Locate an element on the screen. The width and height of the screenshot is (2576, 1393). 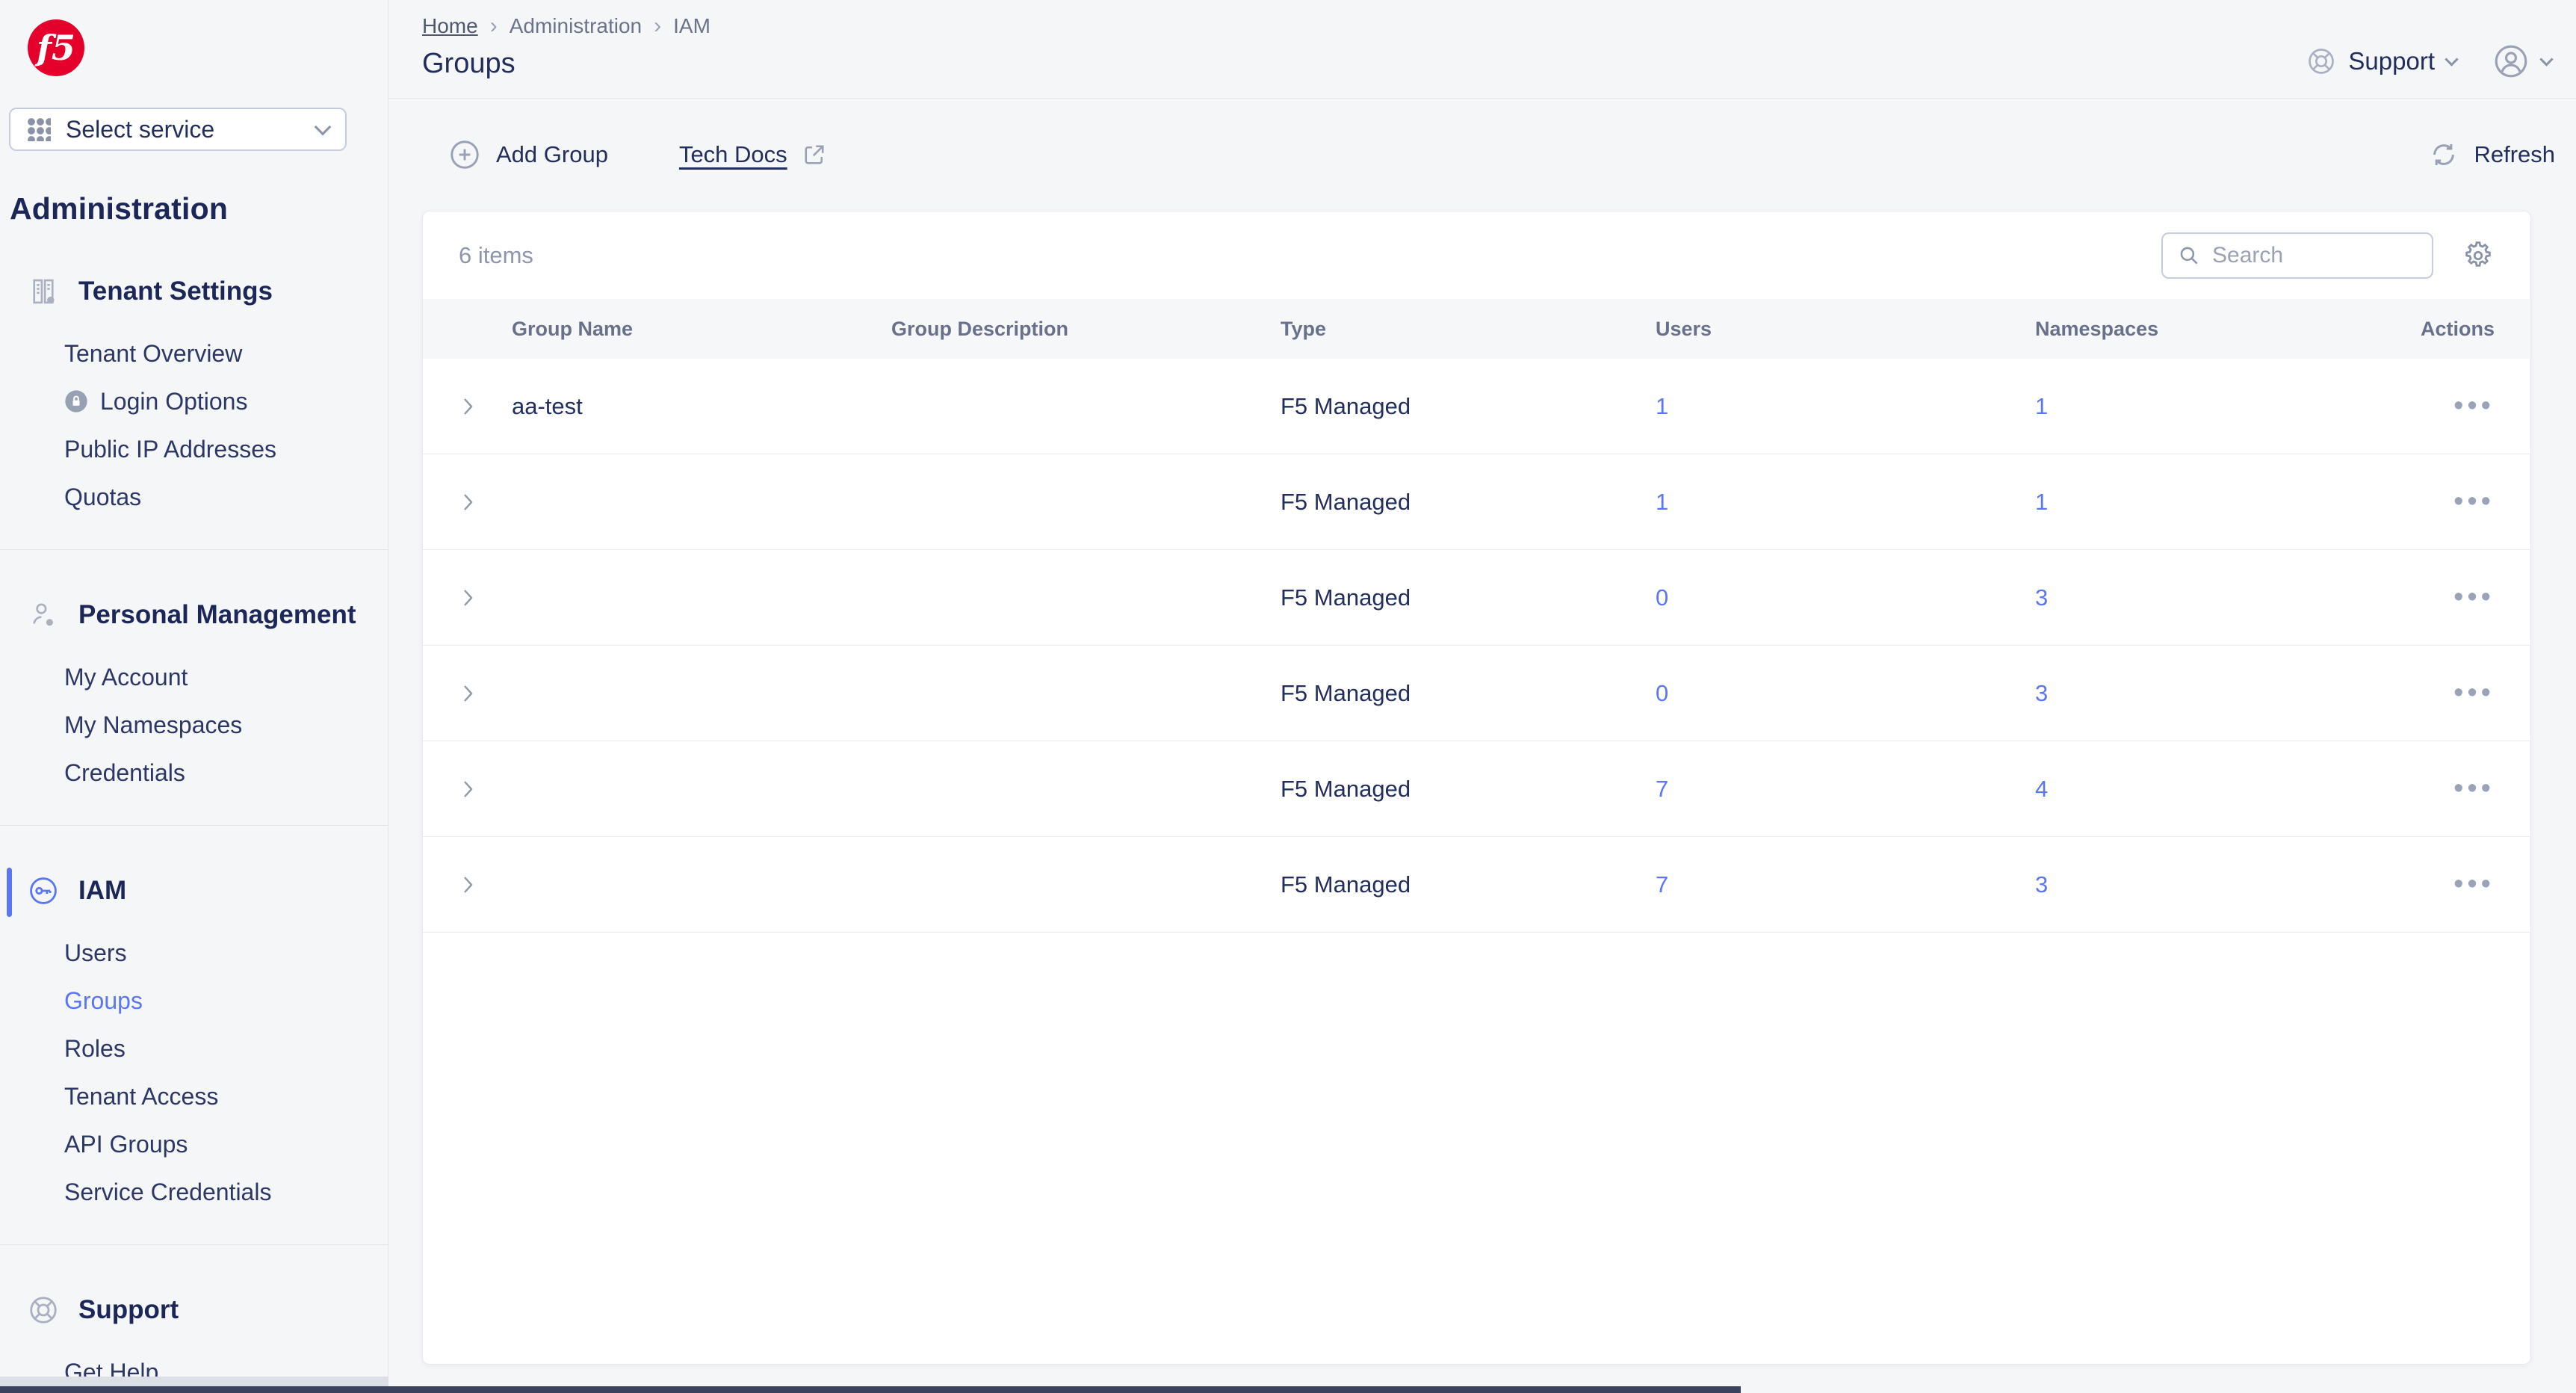
avatar-icon is located at coordinates (2511, 61).